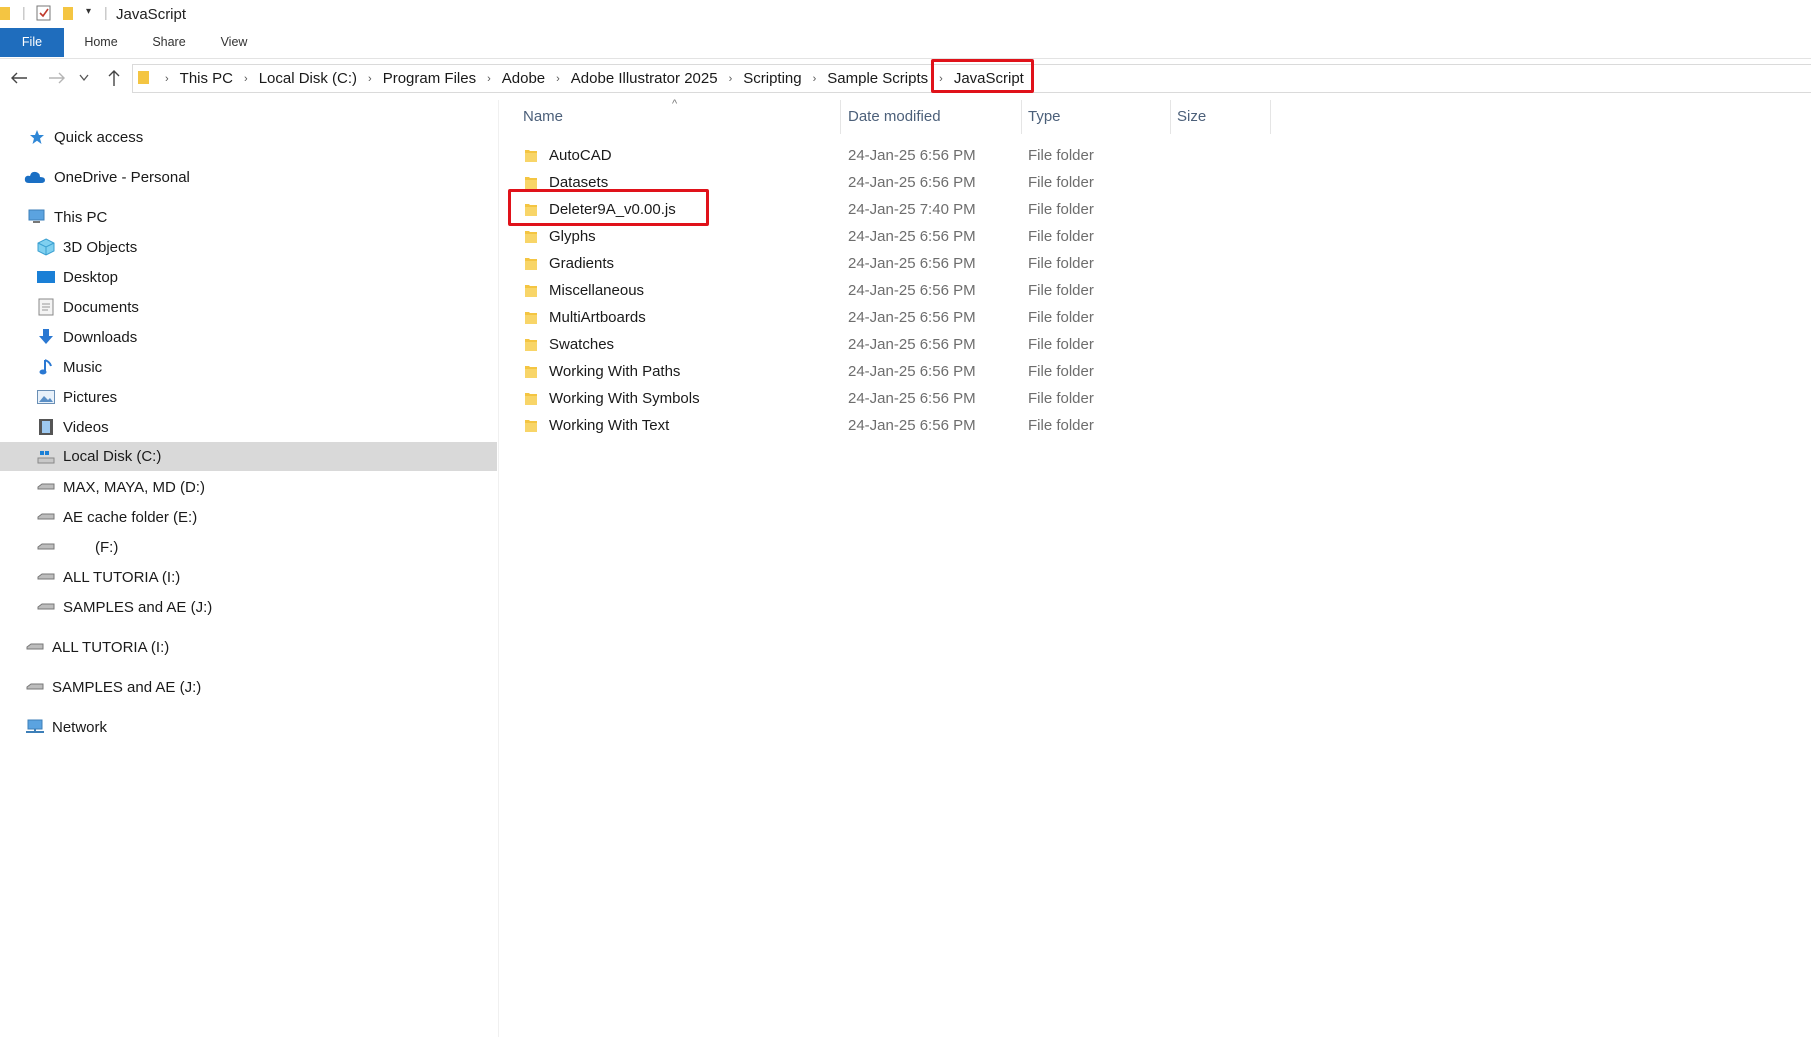 Image resolution: width=1811 pixels, height=1037 pixels. What do you see at coordinates (248, 137) in the screenshot?
I see `nav-quick-access: Quick access` at bounding box center [248, 137].